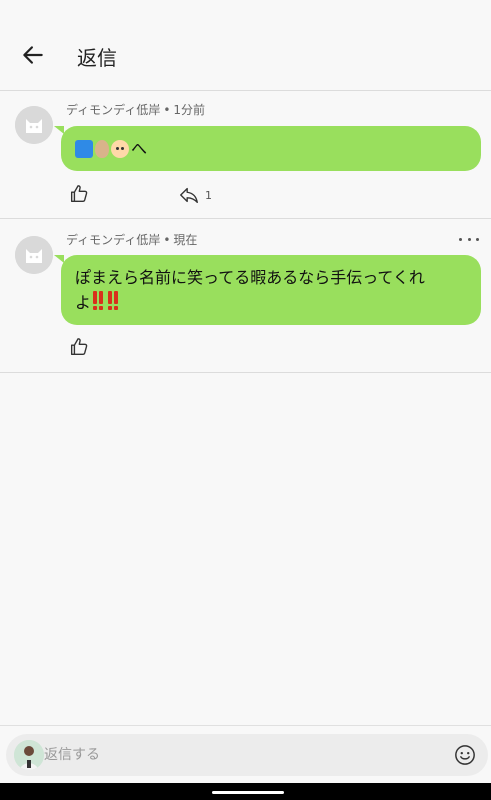 The height and width of the screenshot is (800, 491). What do you see at coordinates (139, 148) in the screenshot?
I see `comment-text-suffix: へ` at bounding box center [139, 148].